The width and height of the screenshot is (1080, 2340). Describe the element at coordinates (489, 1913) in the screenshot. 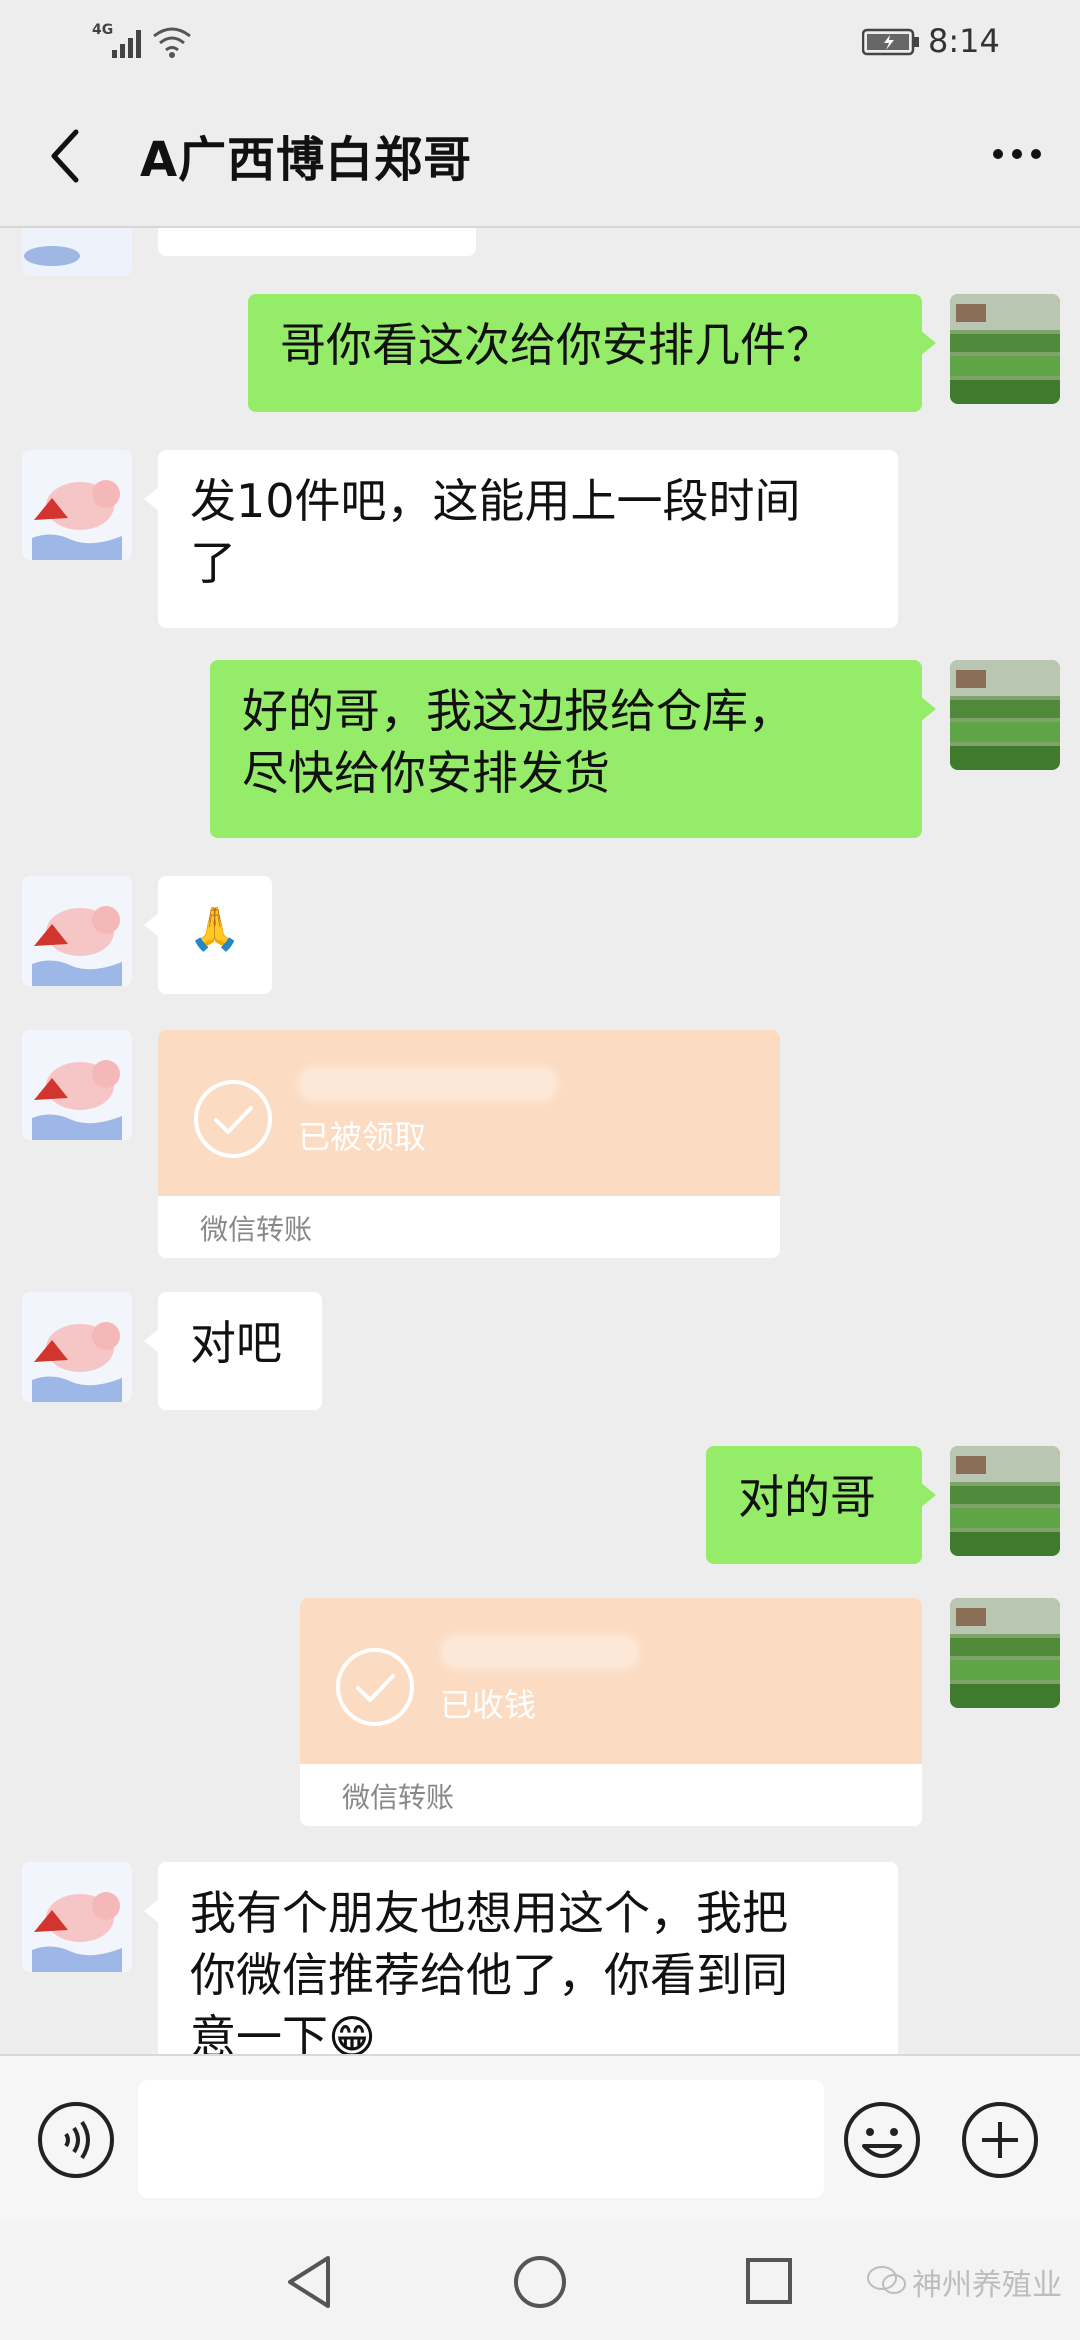

I see `message-text-line: 我有个朋友也想用这个，我把` at that location.